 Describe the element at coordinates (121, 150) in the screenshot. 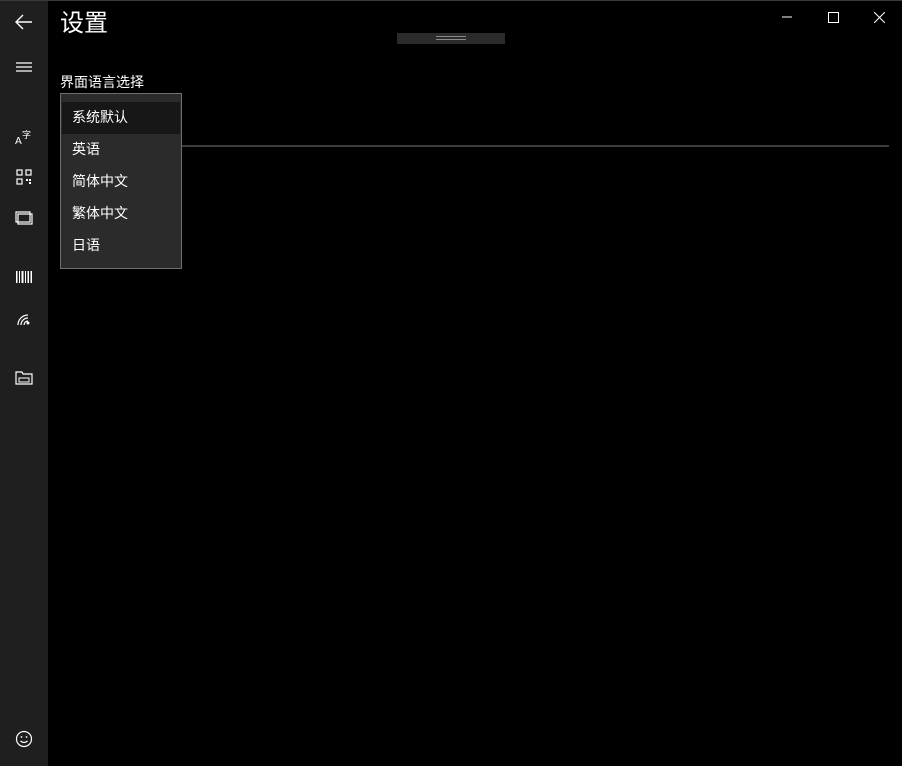

I see `language-option-english: 英语` at that location.